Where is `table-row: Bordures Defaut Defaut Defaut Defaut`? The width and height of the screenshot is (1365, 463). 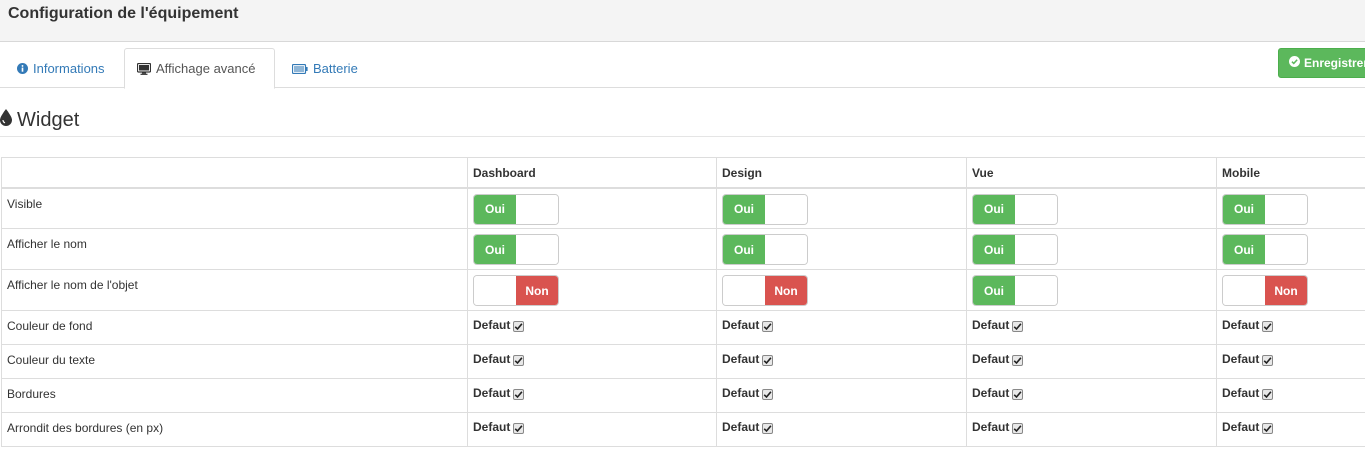 table-row: Bordures Defaut Defaut Defaut Defaut is located at coordinates (683, 395).